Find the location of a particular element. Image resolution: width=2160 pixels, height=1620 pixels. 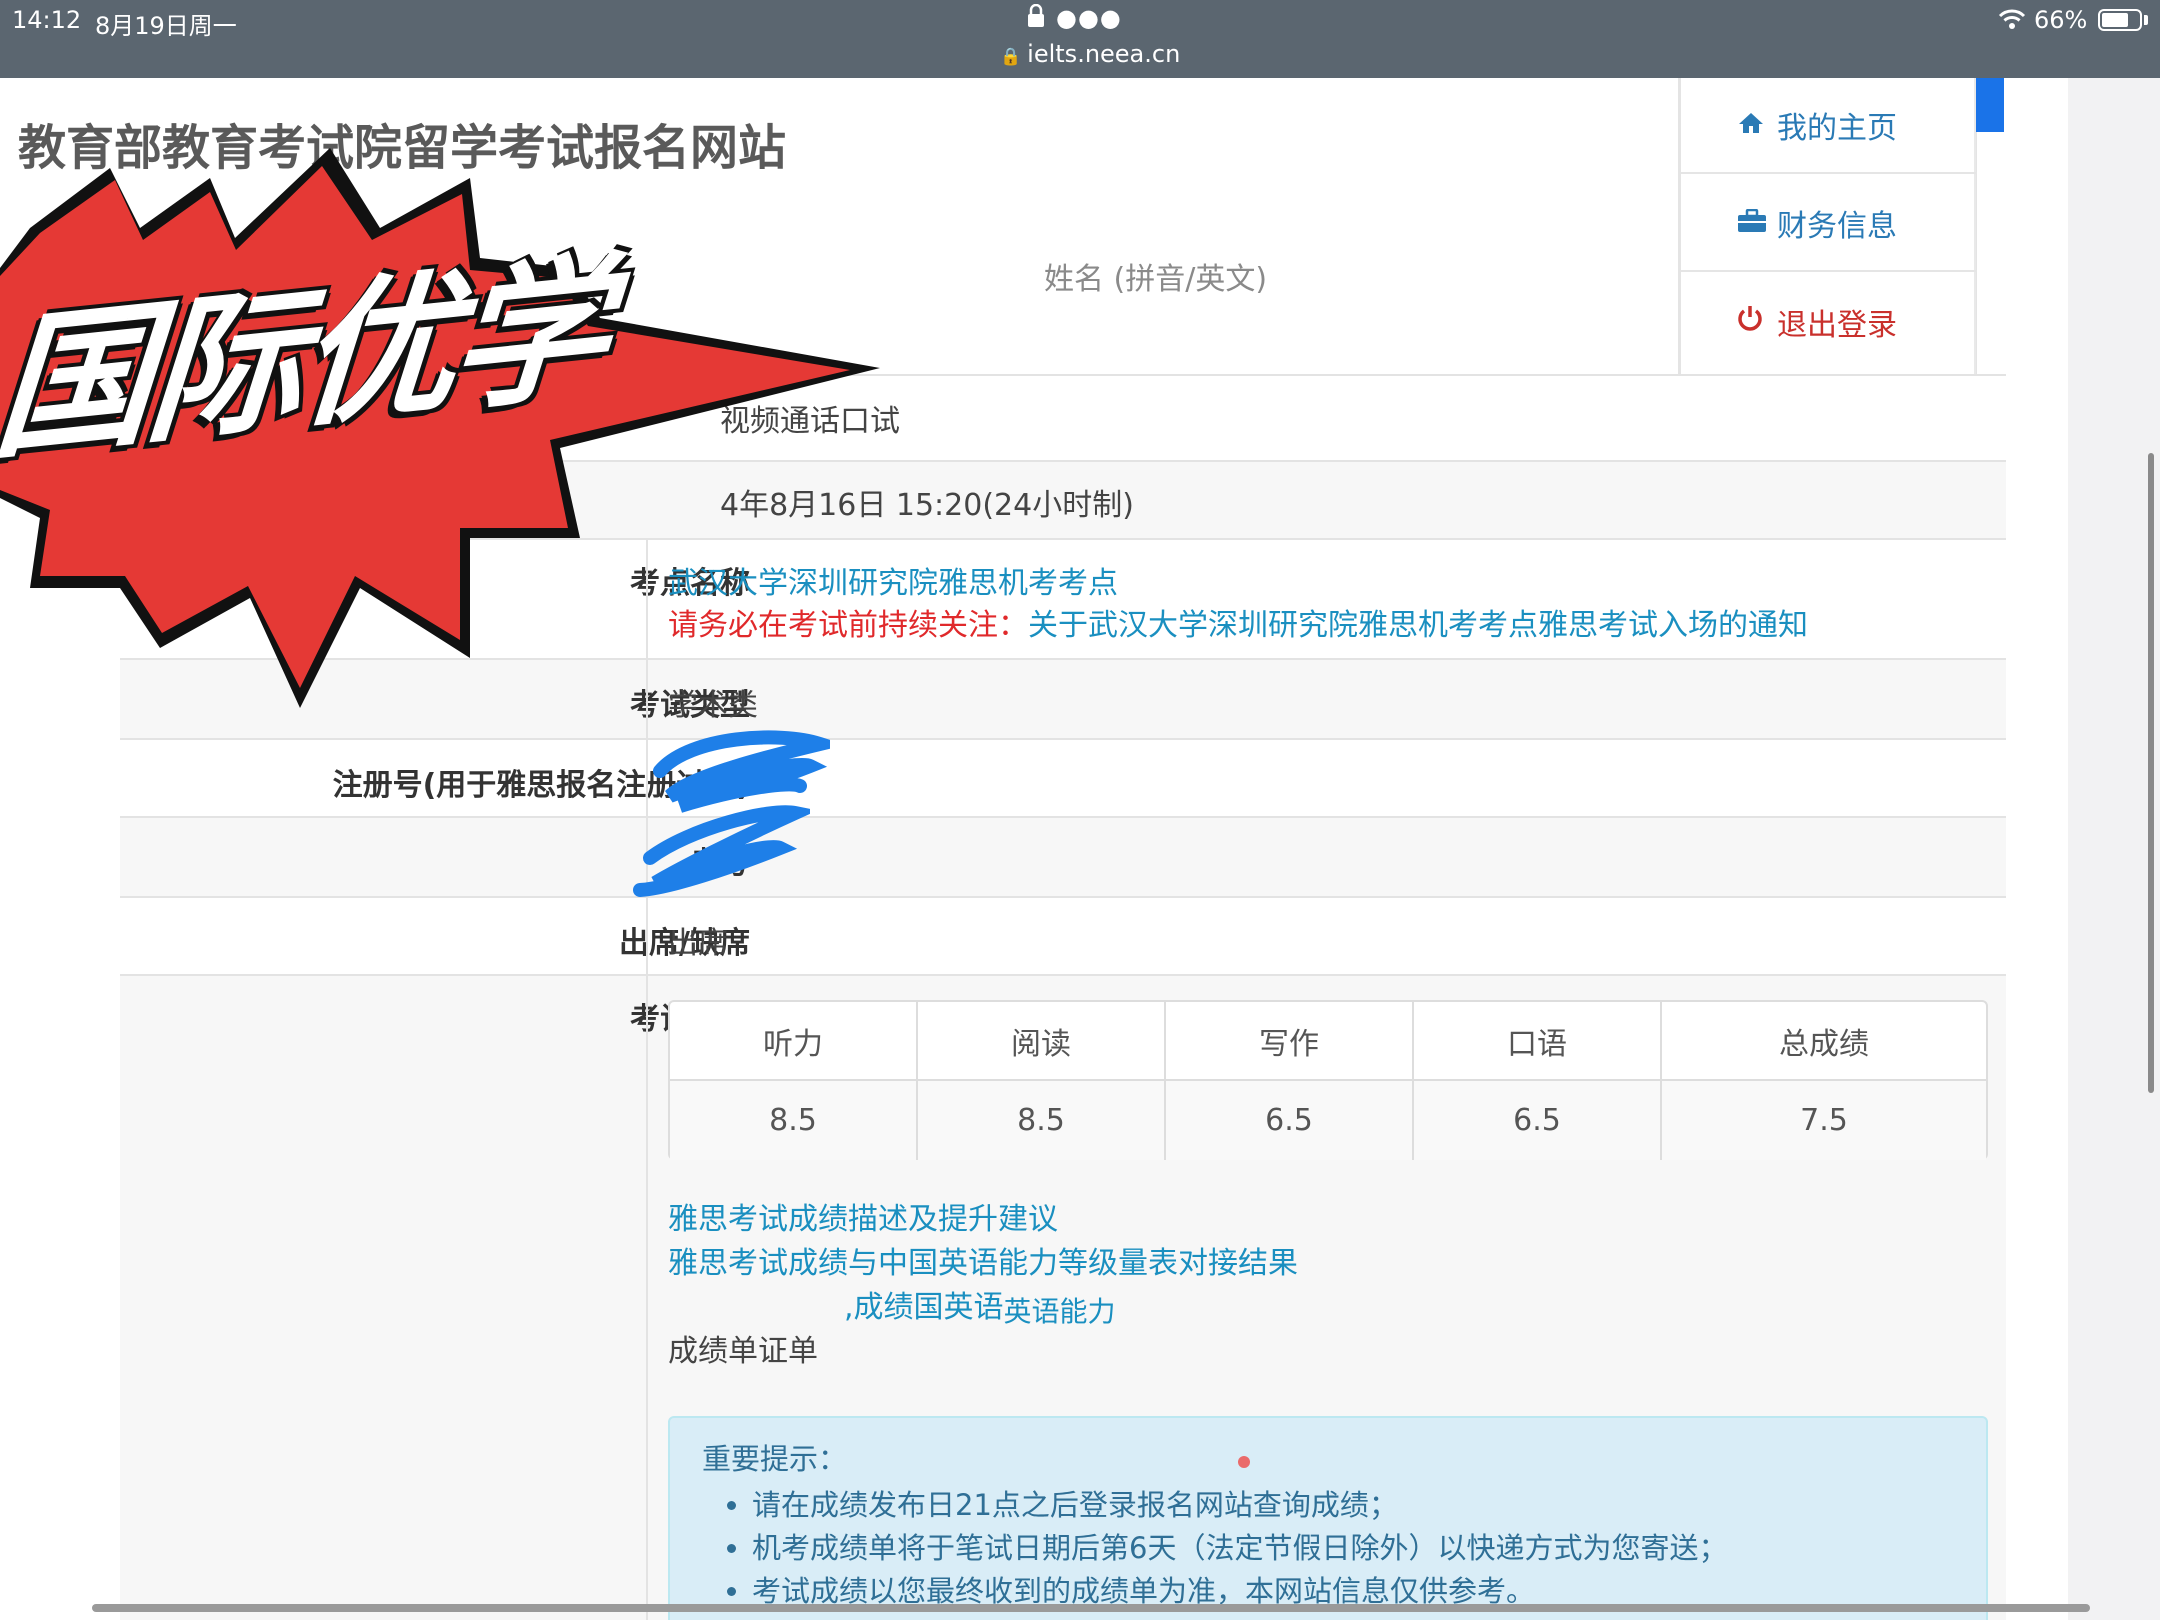

status-time: 14:12 is located at coordinates (47, 20).